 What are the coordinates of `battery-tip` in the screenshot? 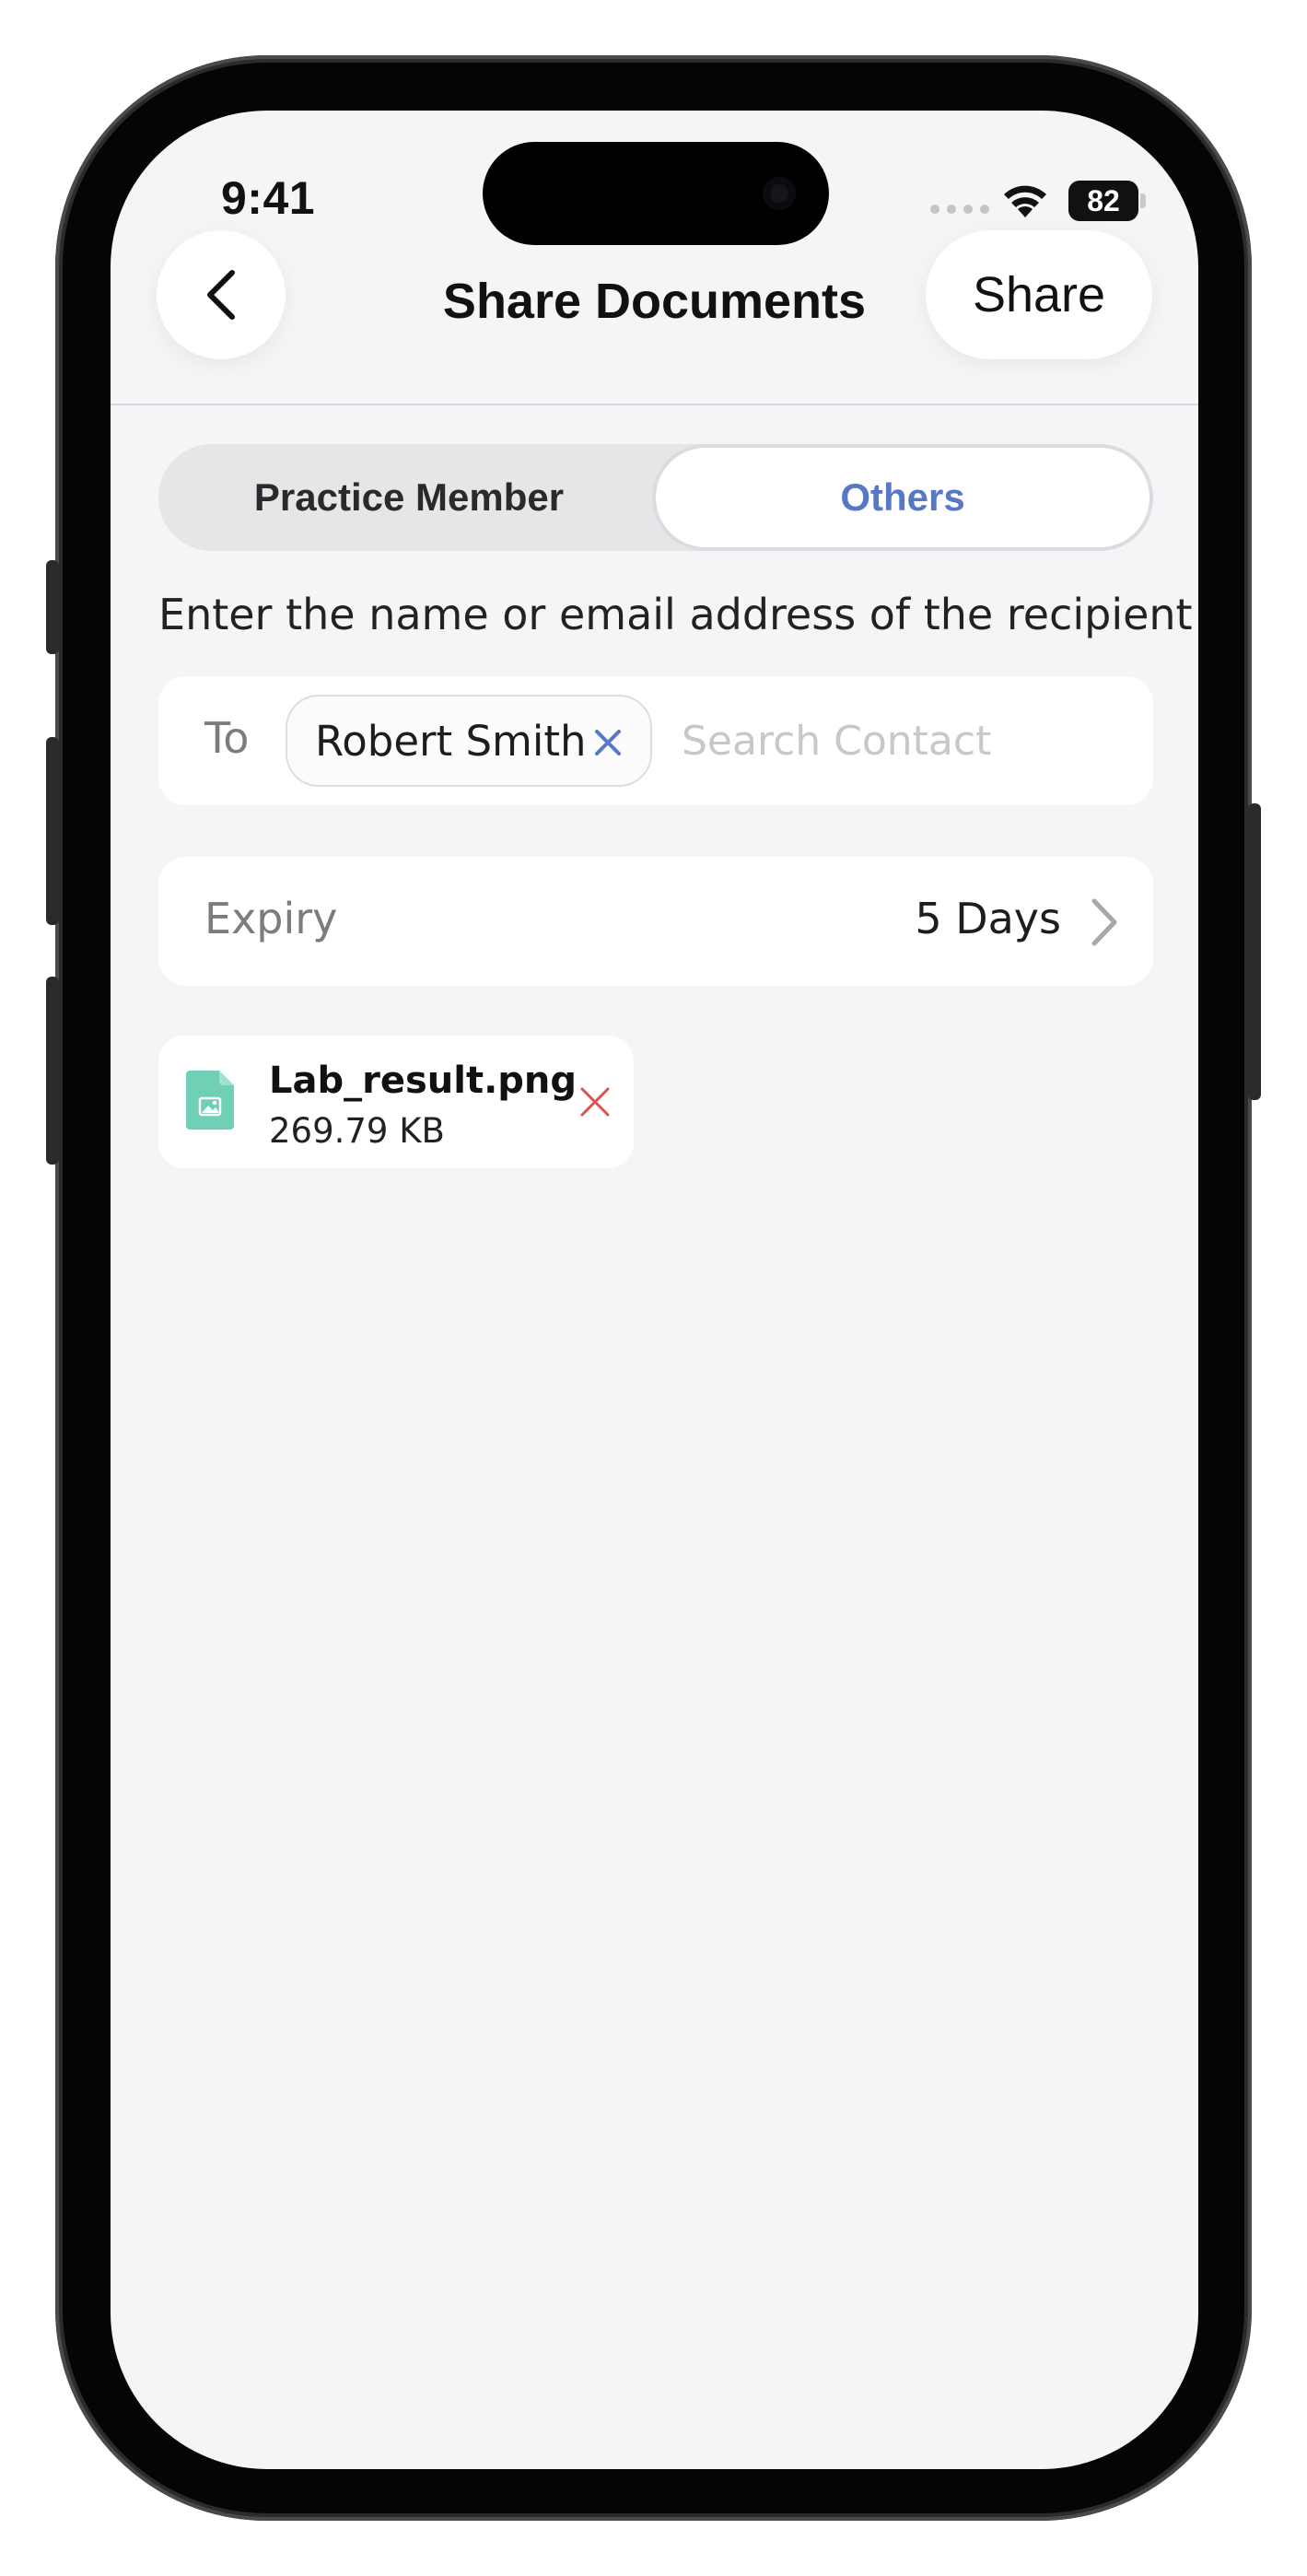 It's located at (1143, 200).